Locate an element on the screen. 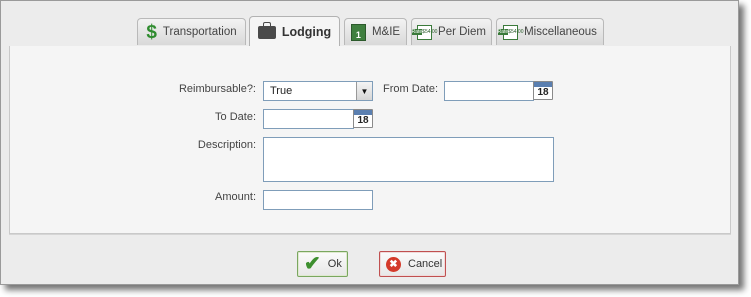 The height and width of the screenshot is (297, 751). tab-lodging: Lodging is located at coordinates (294, 31).